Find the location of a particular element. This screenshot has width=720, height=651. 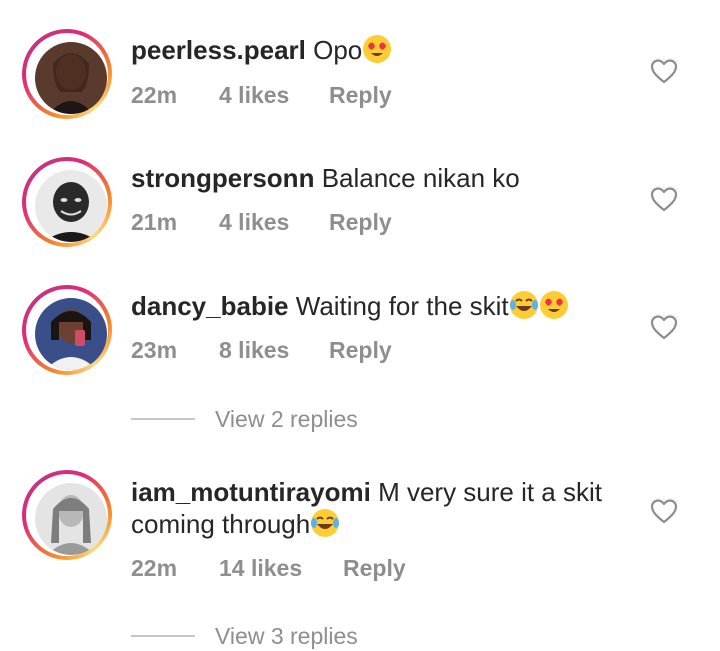

comment-username: iam_motuntirayomi is located at coordinates (251, 492).